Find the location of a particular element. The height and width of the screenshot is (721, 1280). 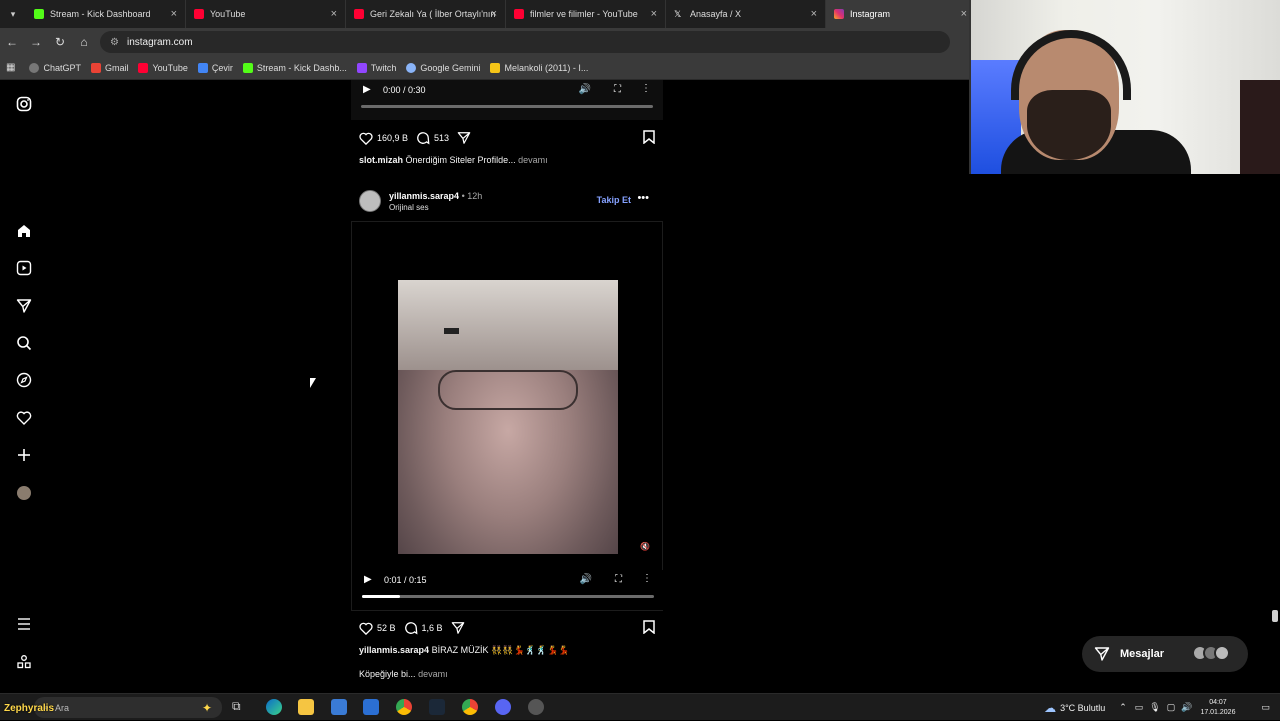

follow-button: Takip Et is located at coordinates (614, 200).